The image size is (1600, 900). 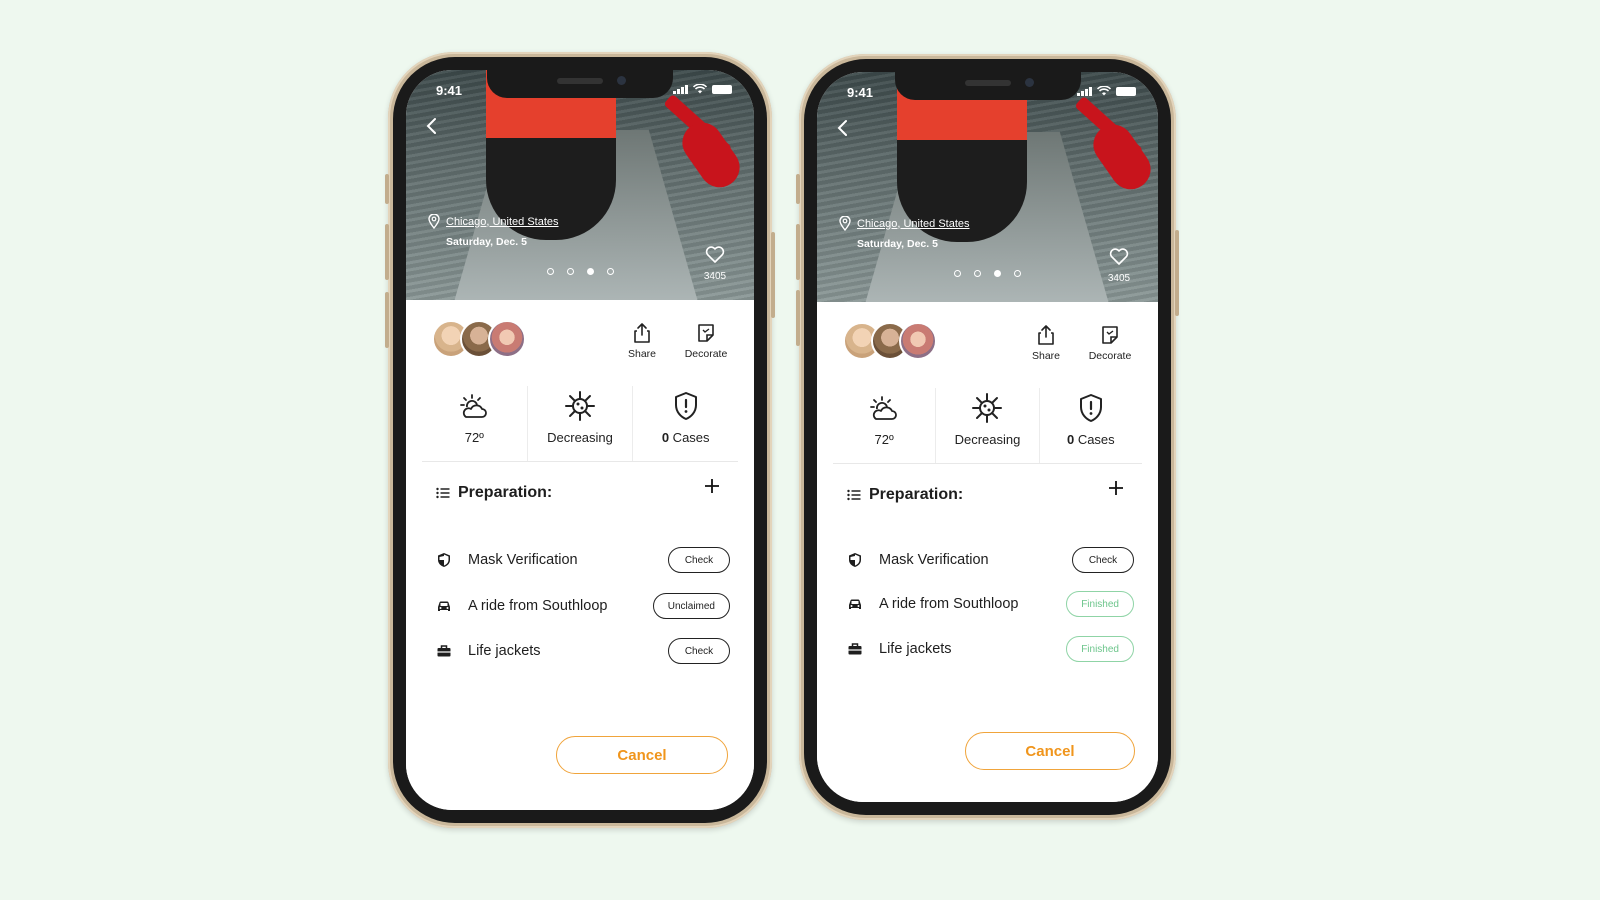 What do you see at coordinates (1110, 356) in the screenshot?
I see `decorate-label: Decorate` at bounding box center [1110, 356].